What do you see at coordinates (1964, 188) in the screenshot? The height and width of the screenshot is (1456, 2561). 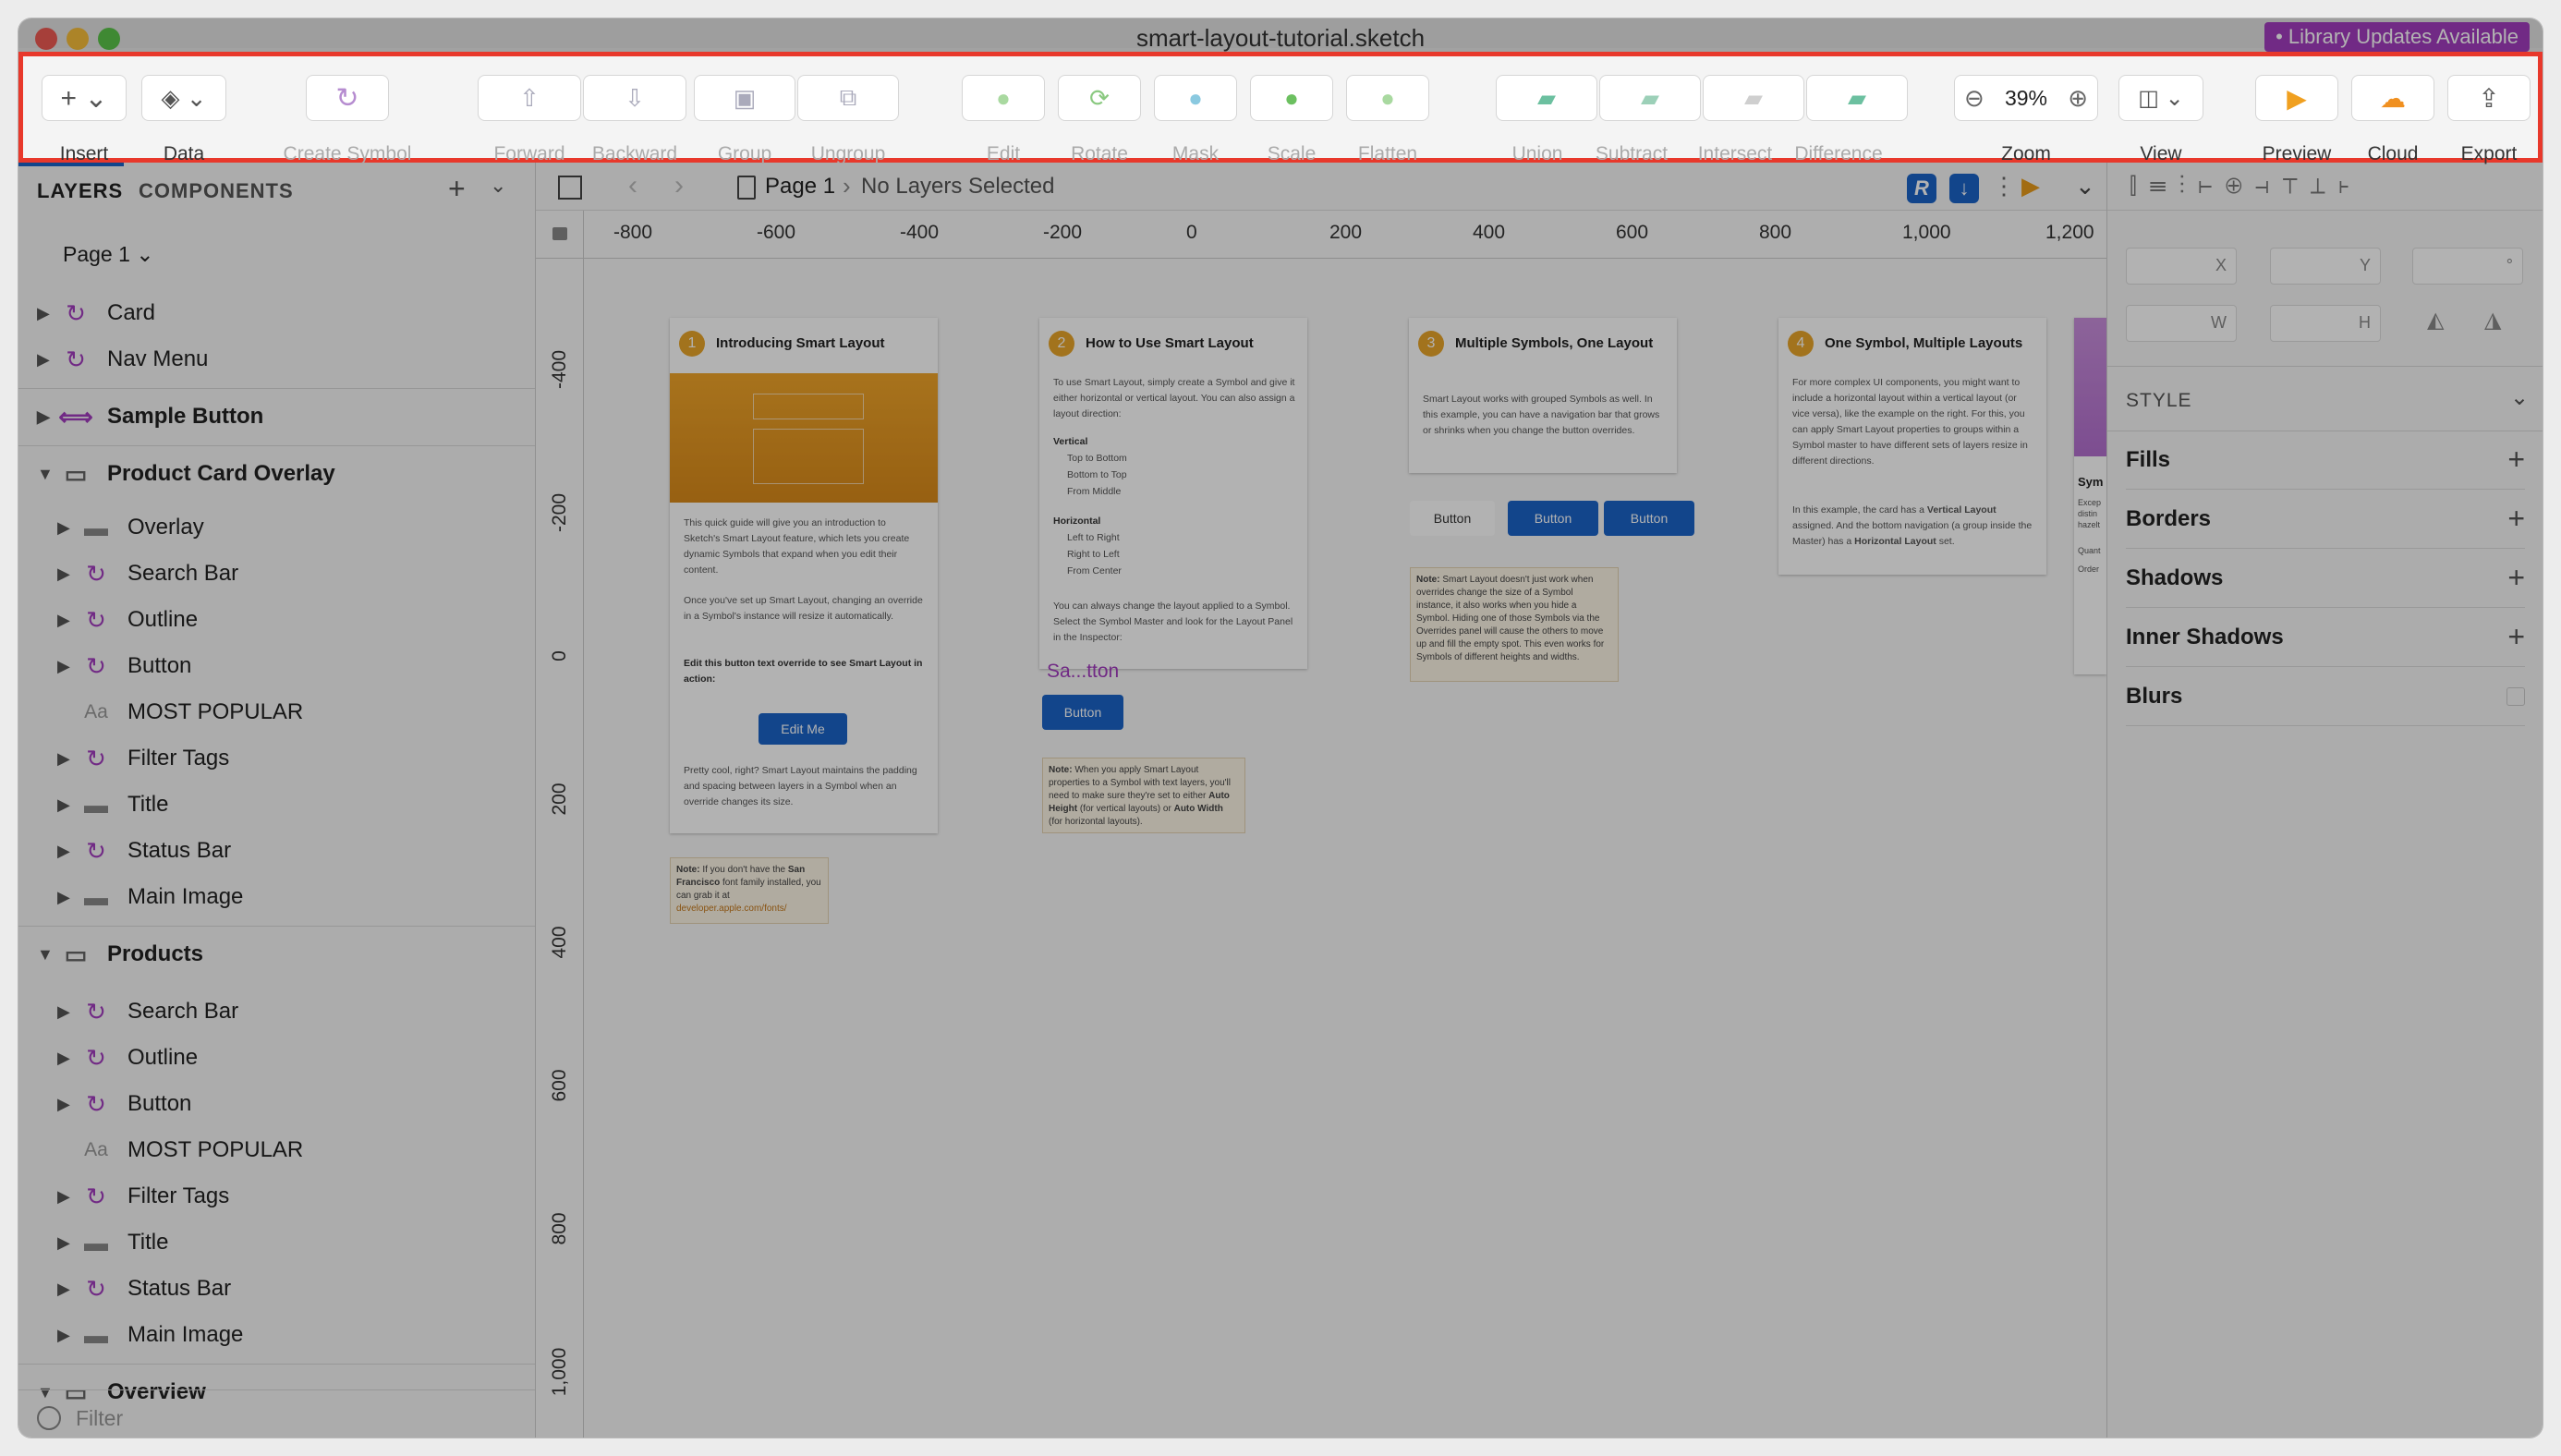 I see `layout-direction-icon: ↓` at bounding box center [1964, 188].